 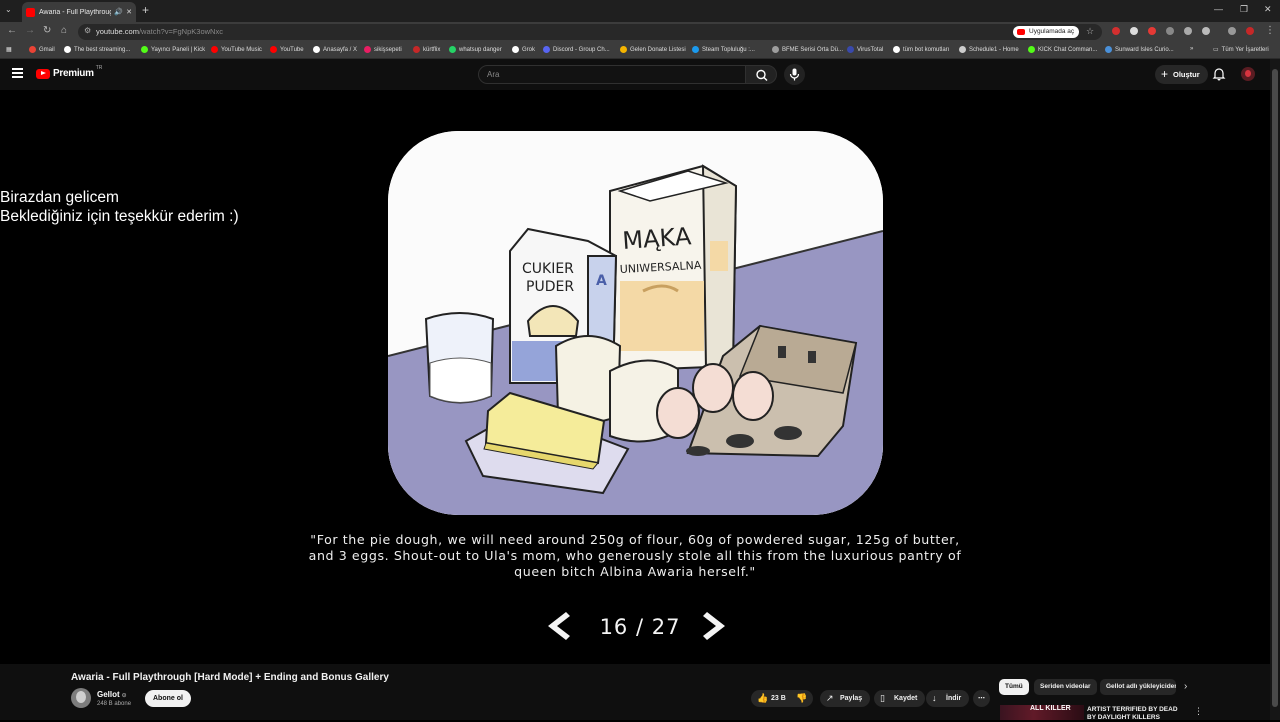 I want to click on open-in-app-button: Uygulamada aç, so click(x=1046, y=32).